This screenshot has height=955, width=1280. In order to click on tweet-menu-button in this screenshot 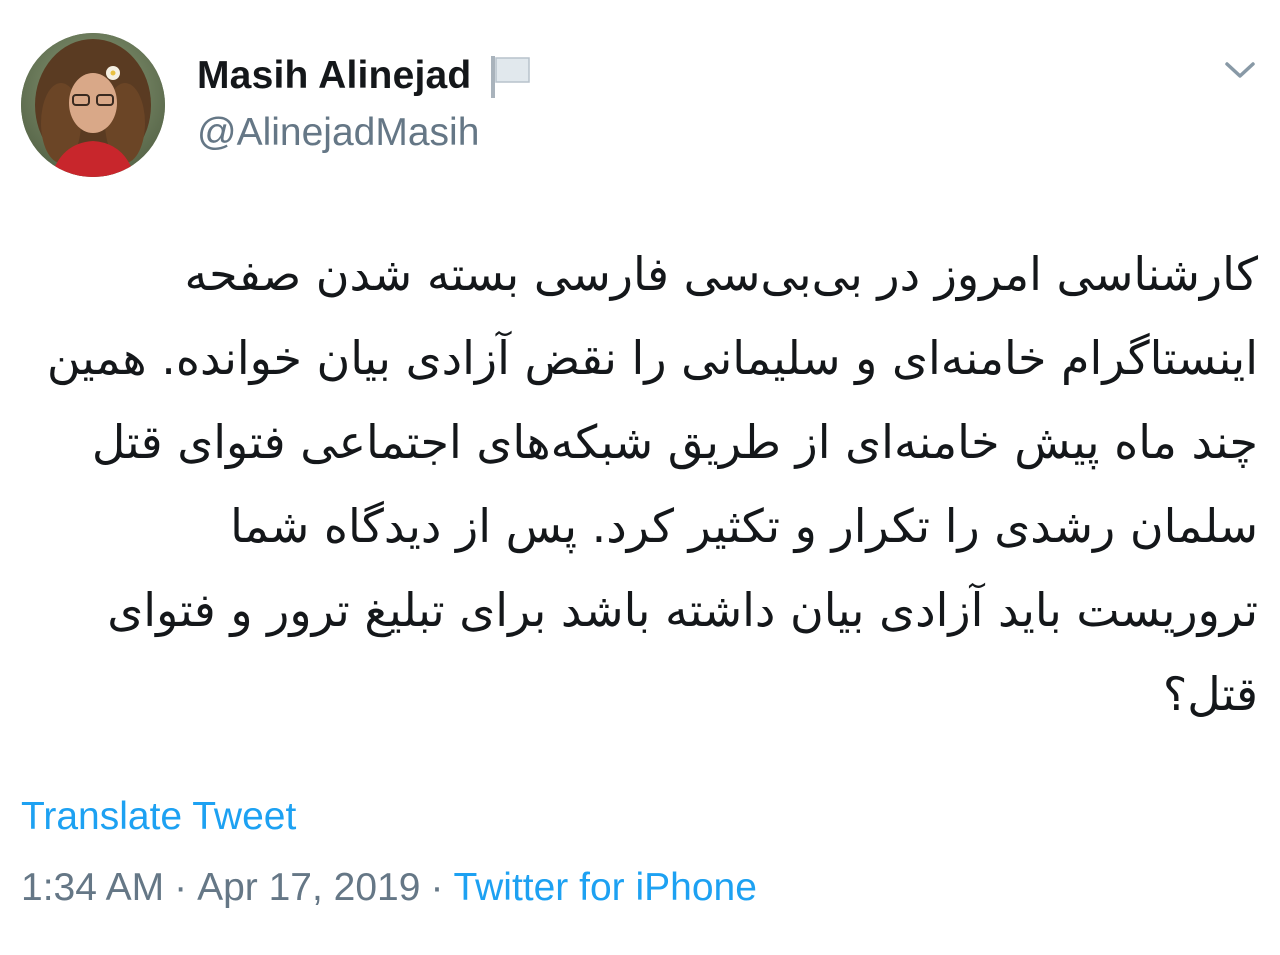, I will do `click(1240, 70)`.